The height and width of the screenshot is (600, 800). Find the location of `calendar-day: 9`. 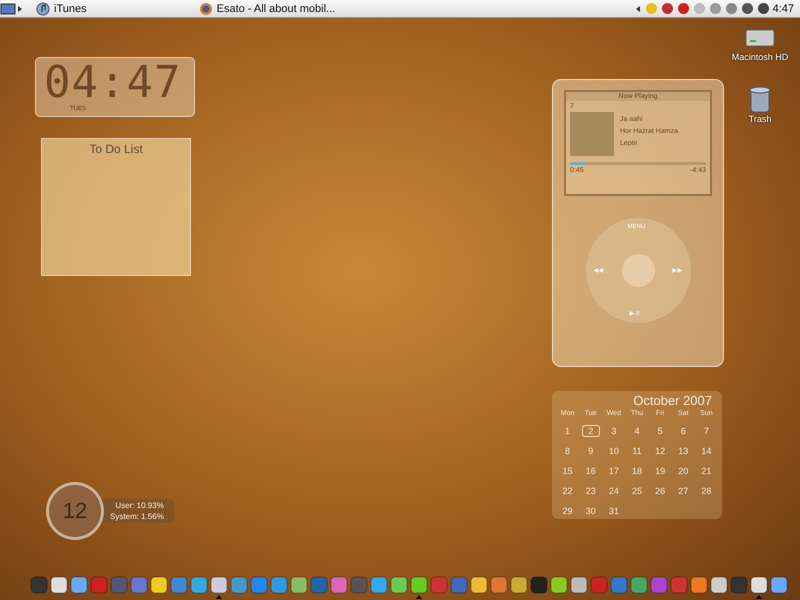

calendar-day: 9 is located at coordinates (591, 451).